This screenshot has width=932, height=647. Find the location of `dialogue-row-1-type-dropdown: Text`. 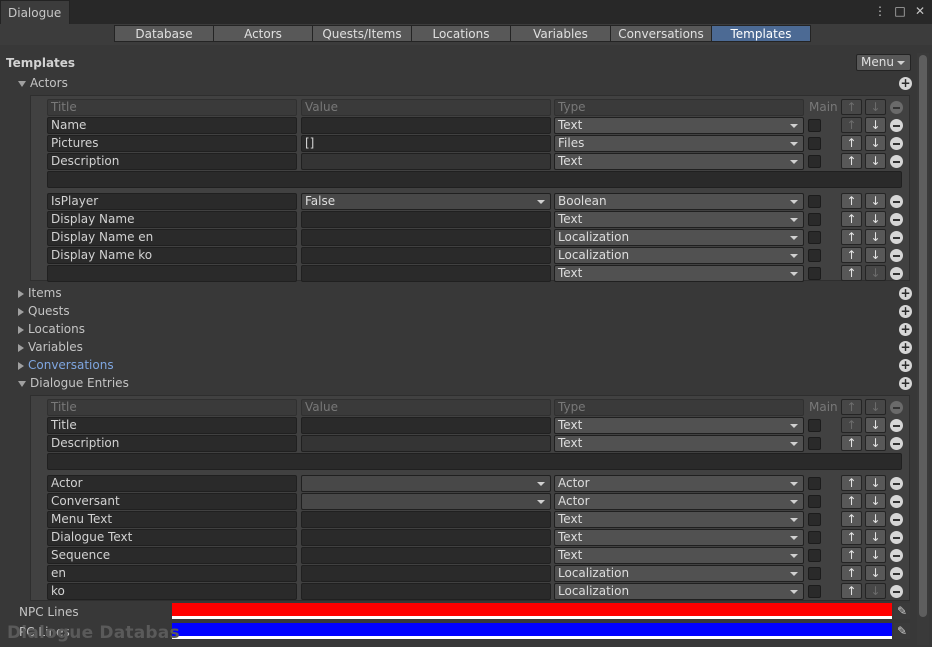

dialogue-row-1-type-dropdown: Text is located at coordinates (679, 443).